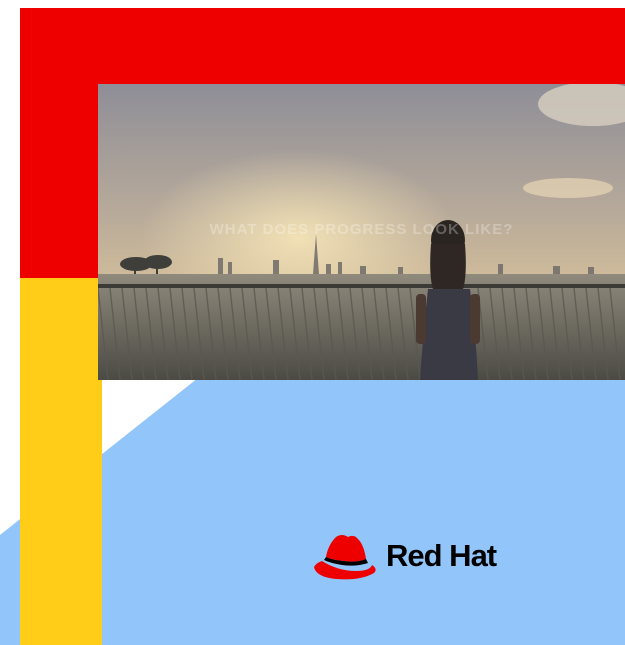 This screenshot has height=645, width=625. Describe the element at coordinates (441, 555) in the screenshot. I see `logo-wordmark: Red Hat` at that location.